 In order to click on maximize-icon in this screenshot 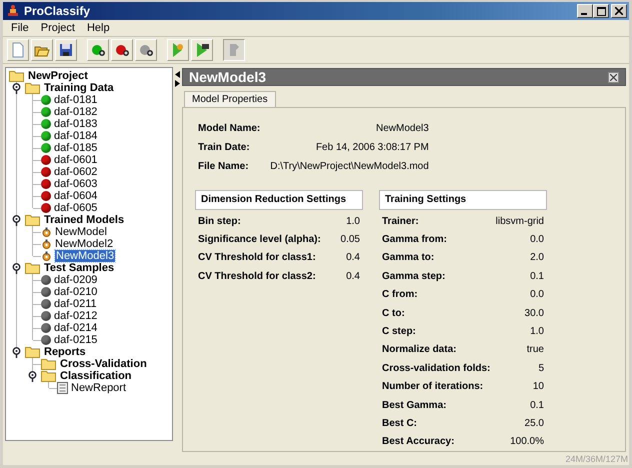, I will do `click(601, 11)`.